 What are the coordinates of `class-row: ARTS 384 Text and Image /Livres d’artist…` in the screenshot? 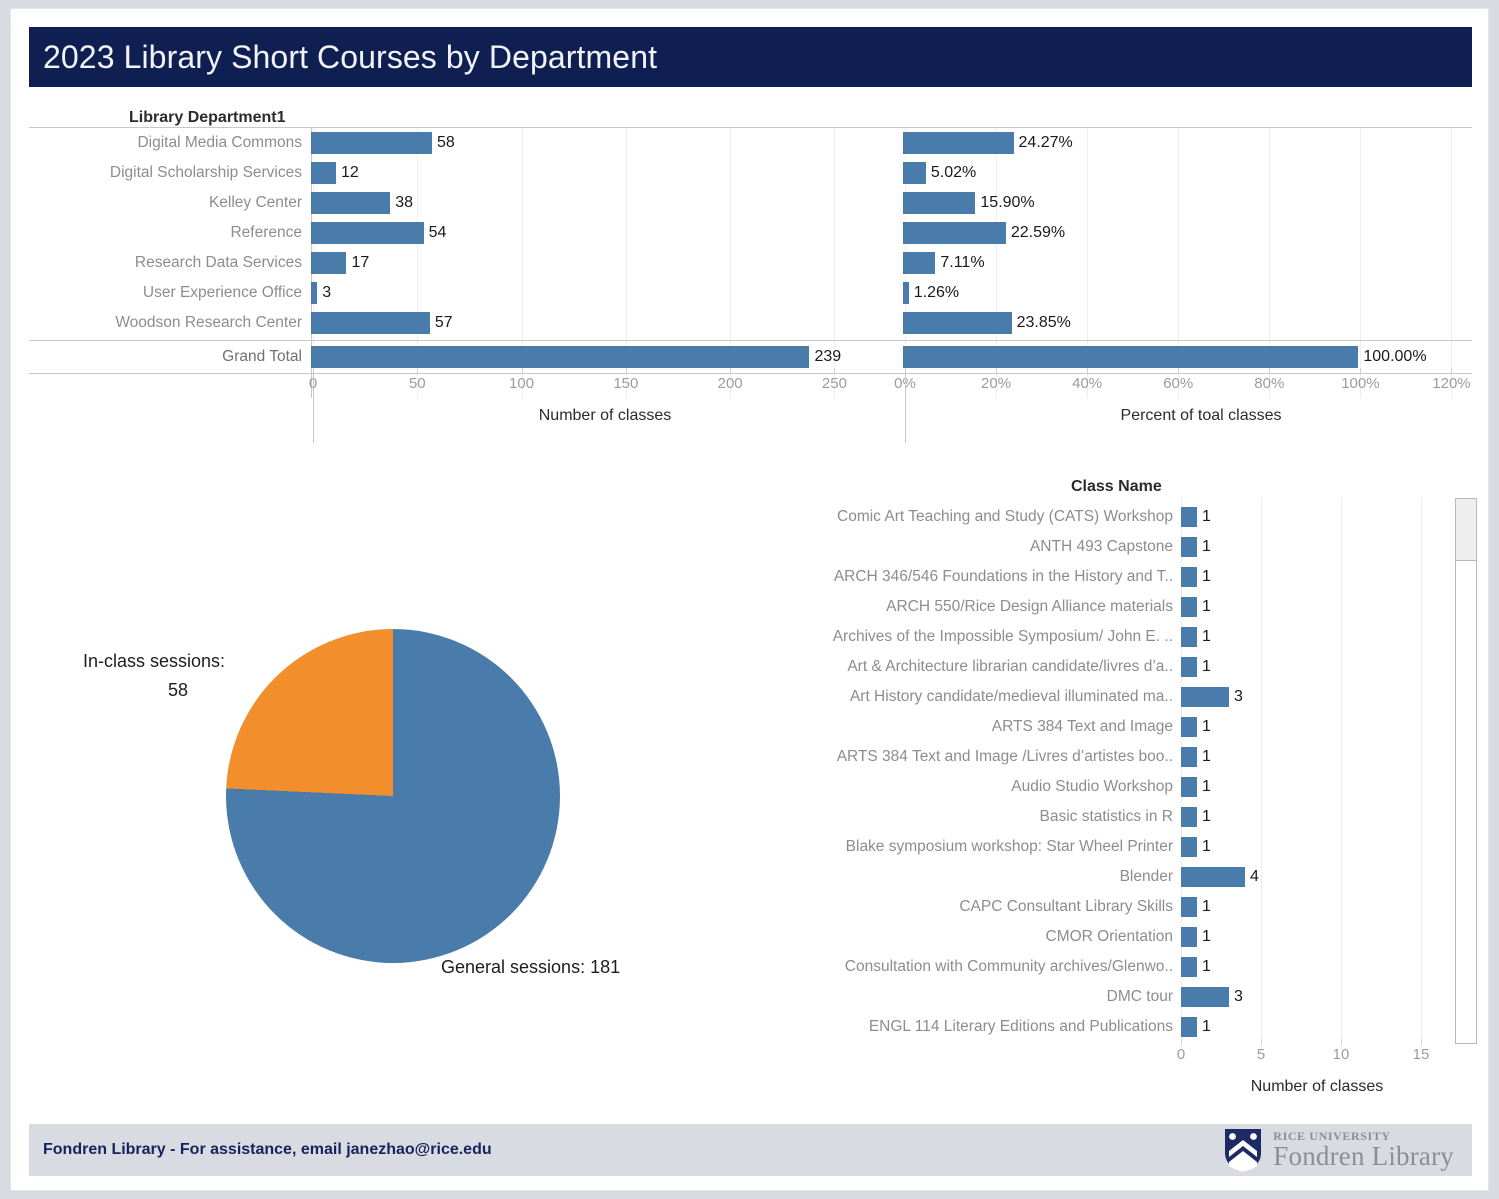 It's located at (1097, 757).